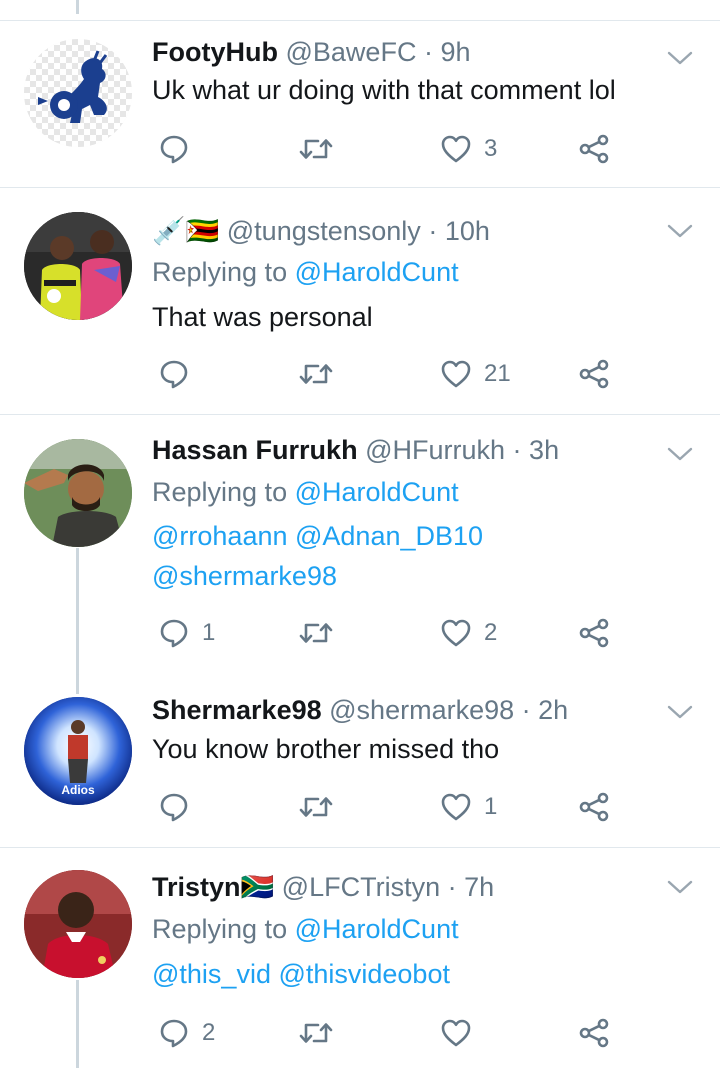 The width and height of the screenshot is (720, 1068). I want to click on timestamp: 2h, so click(553, 710).